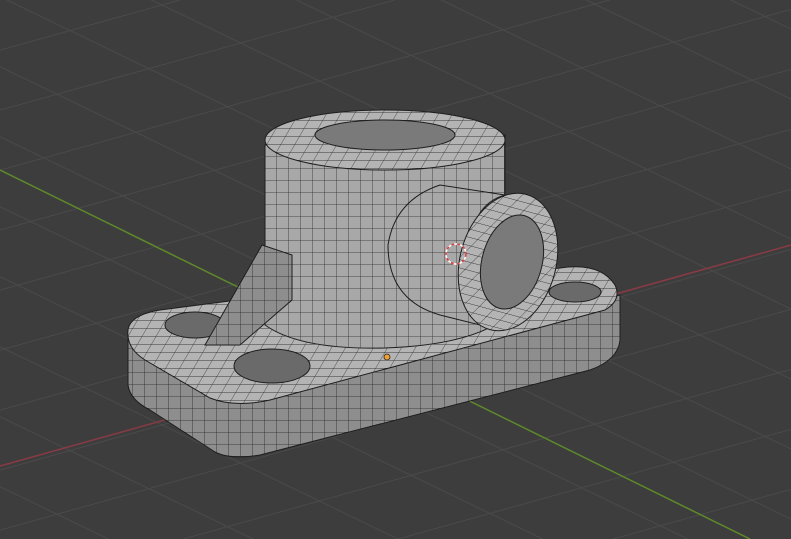  Describe the element at coordinates (272, 366) in the screenshot. I see `base-hole-front` at that location.